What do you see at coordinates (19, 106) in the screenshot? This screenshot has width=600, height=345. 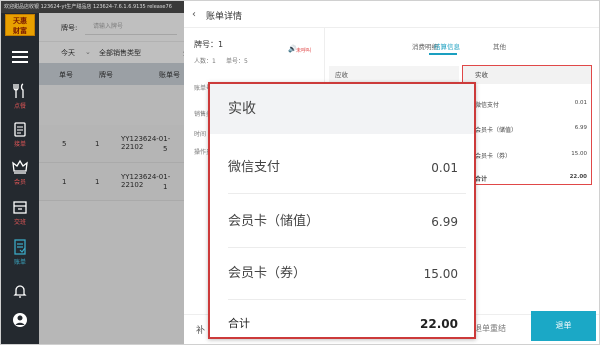 I see `sidebar-item-label: 点餐` at bounding box center [19, 106].